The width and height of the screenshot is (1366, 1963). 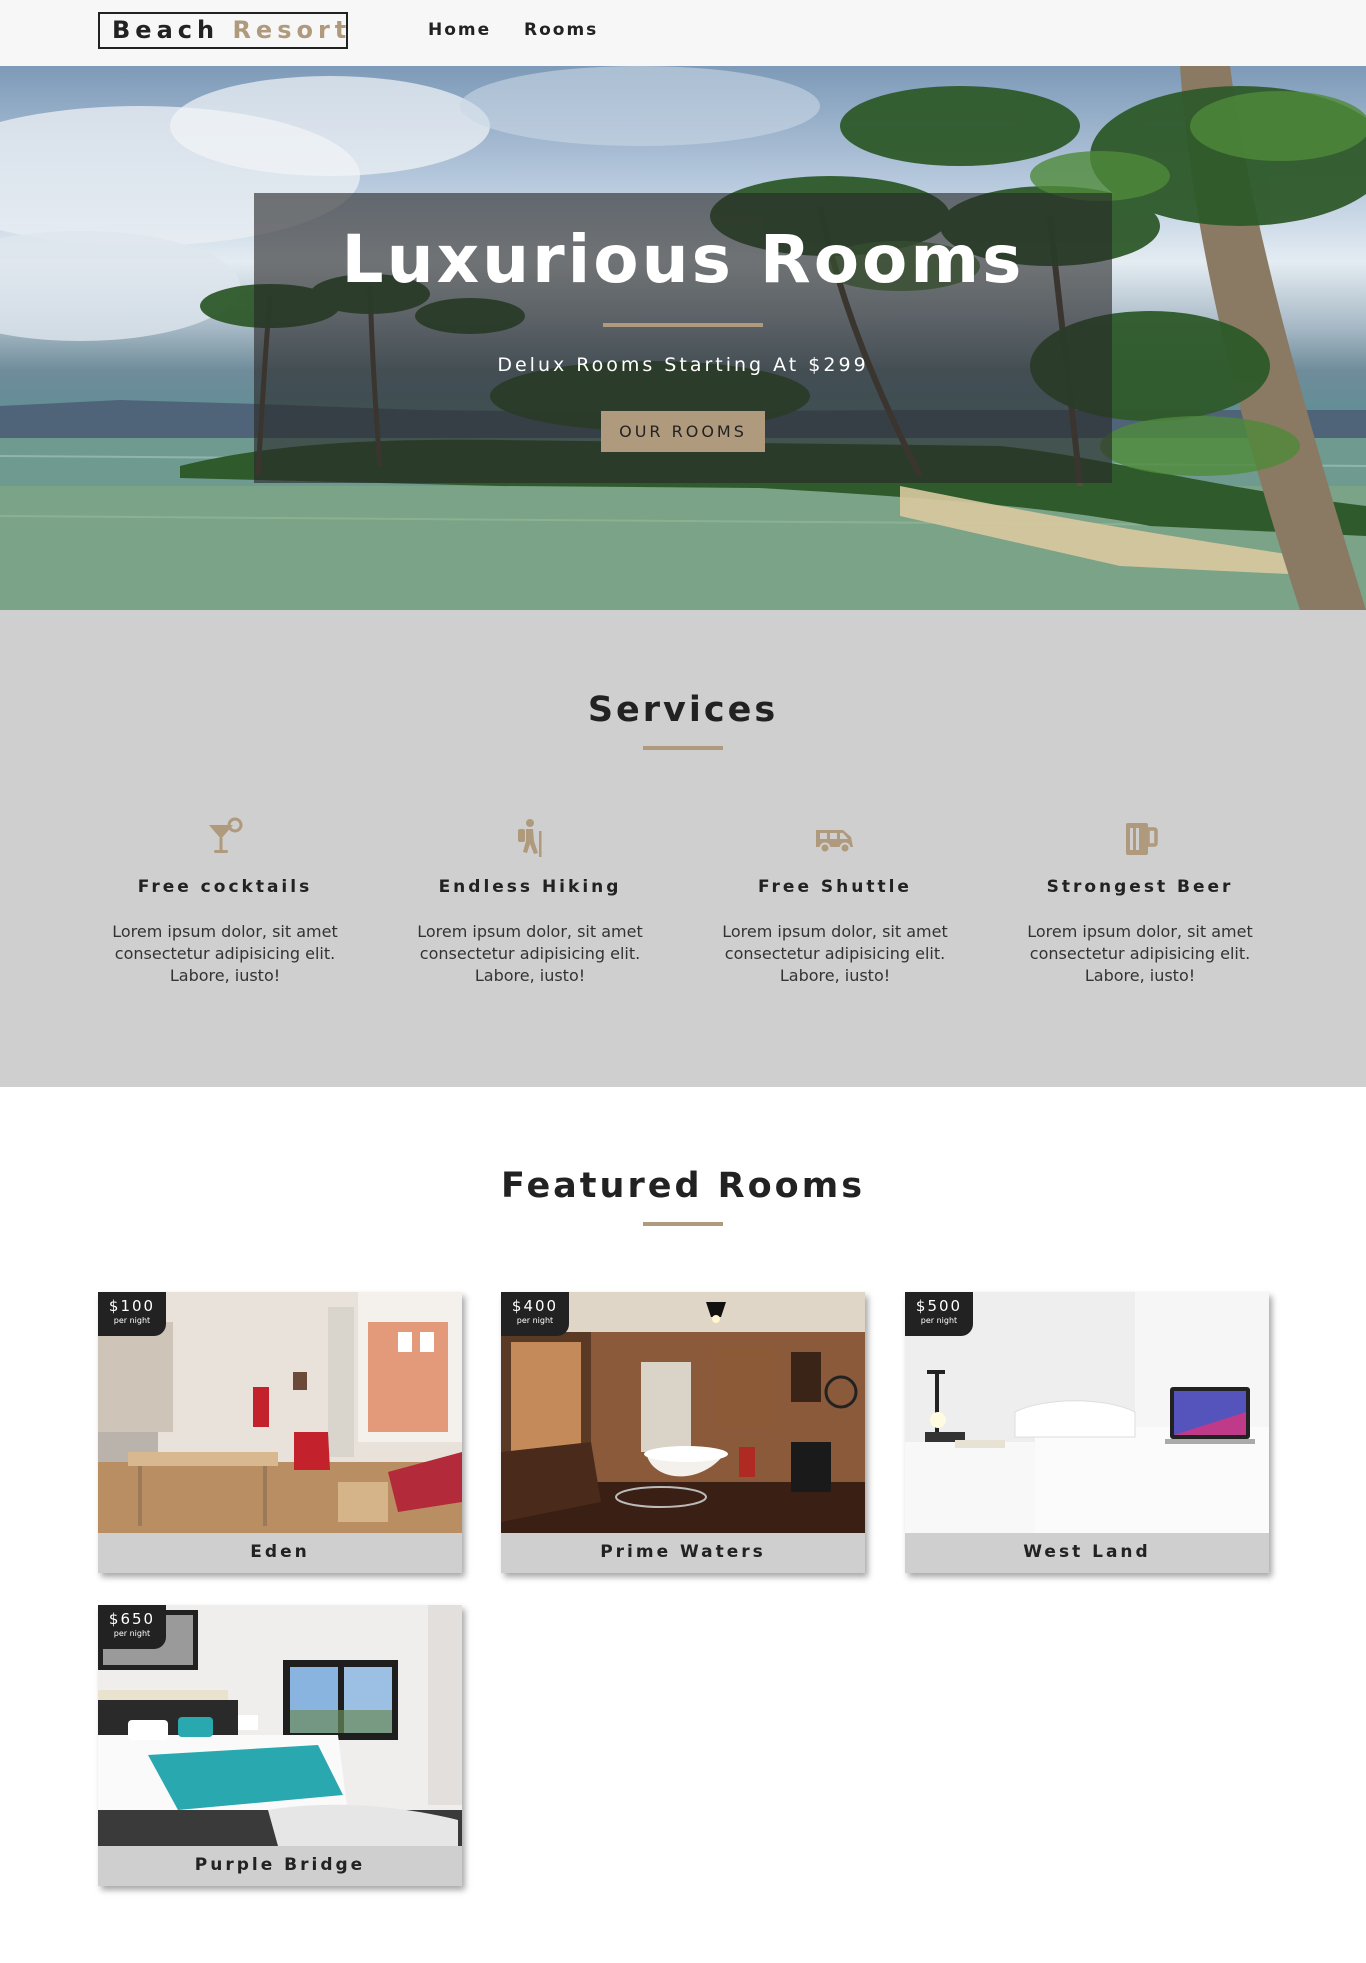 What do you see at coordinates (530, 887) in the screenshot?
I see `service-title: Endless Hiking` at bounding box center [530, 887].